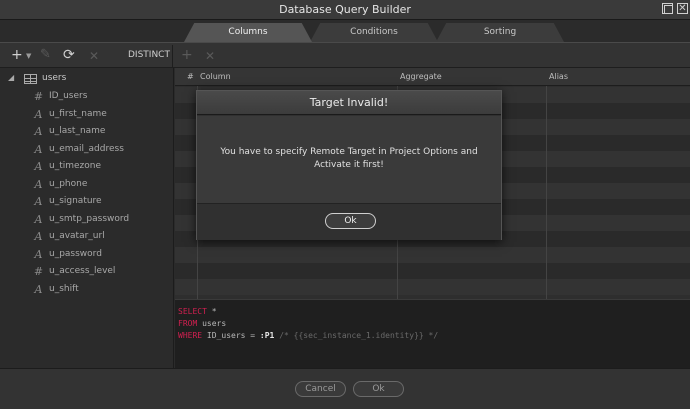 The image size is (690, 409). Describe the element at coordinates (54, 78) in the screenshot. I see `tree-table-label: users` at that location.